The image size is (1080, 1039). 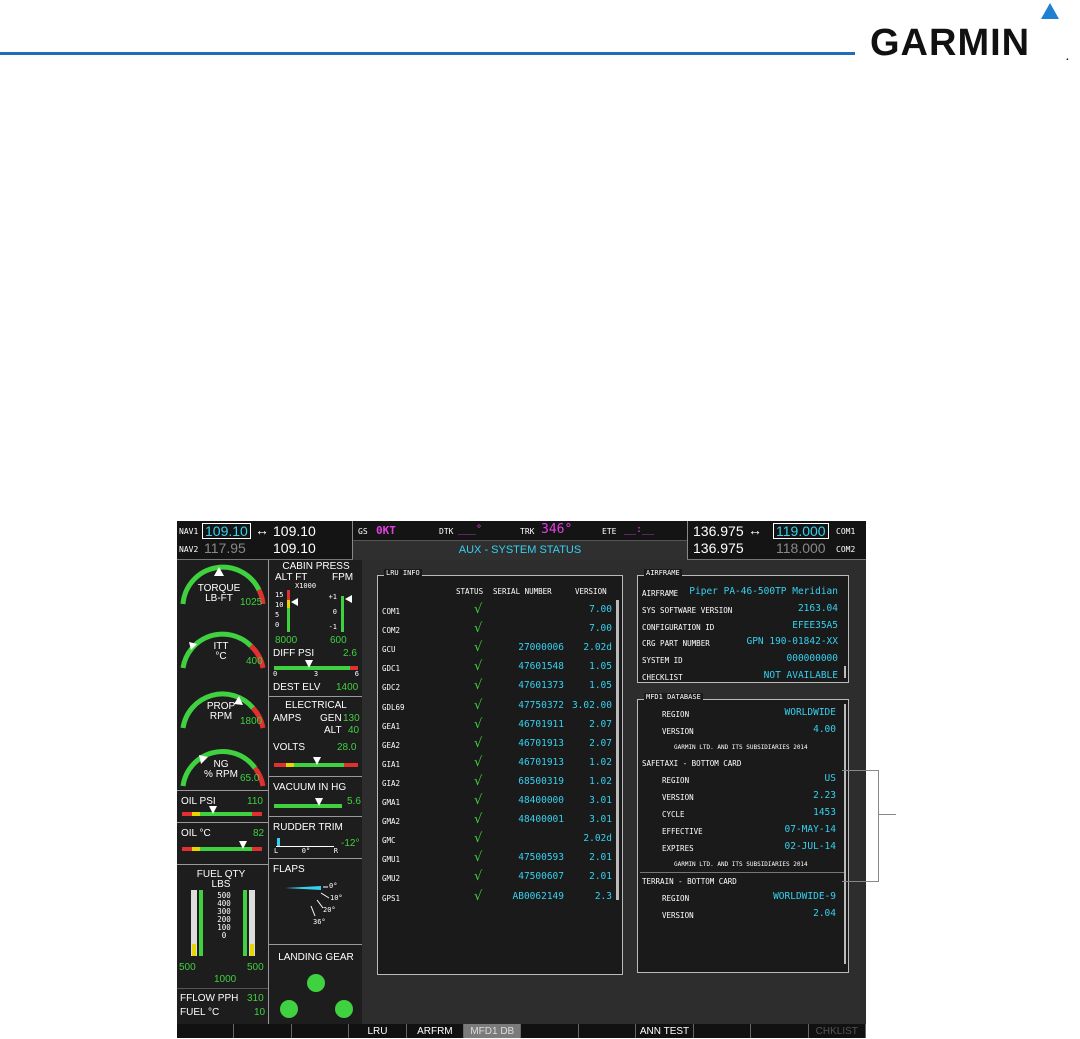 What do you see at coordinates (354, 801) in the screenshot?
I see `vacuum-value: 5.6` at bounding box center [354, 801].